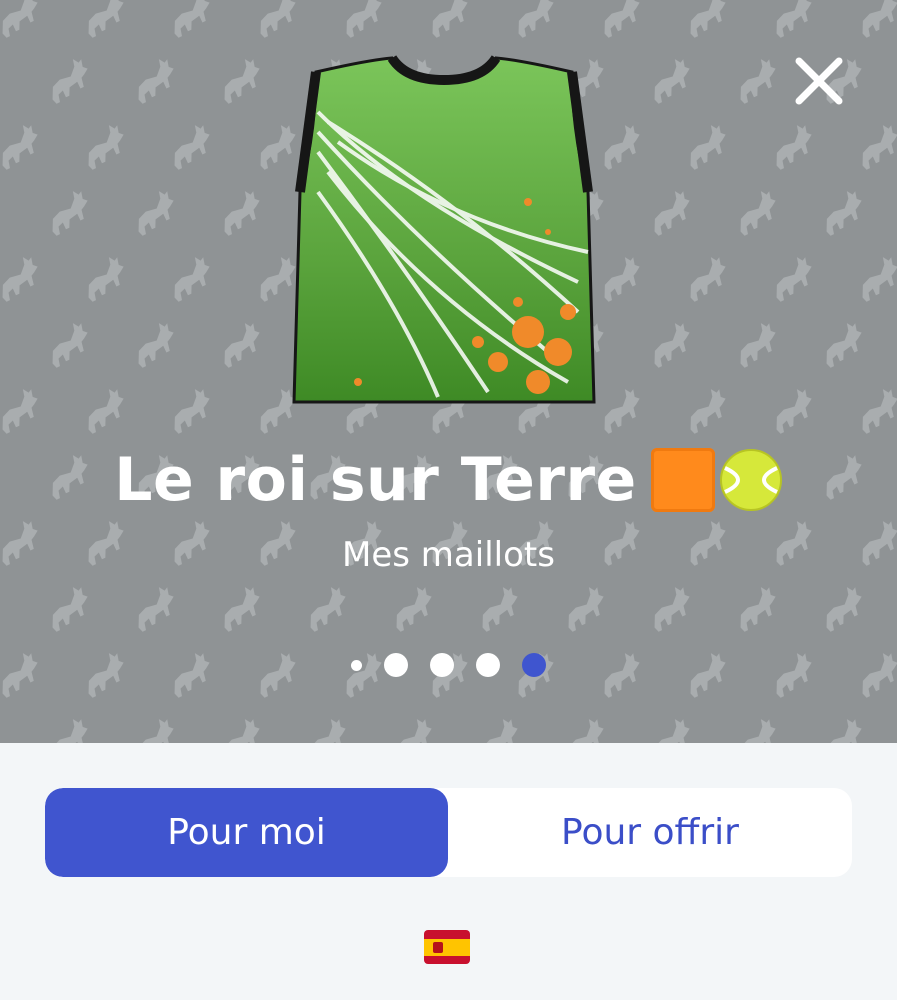  What do you see at coordinates (534, 665) in the screenshot?
I see `carousel-dot-active` at bounding box center [534, 665].